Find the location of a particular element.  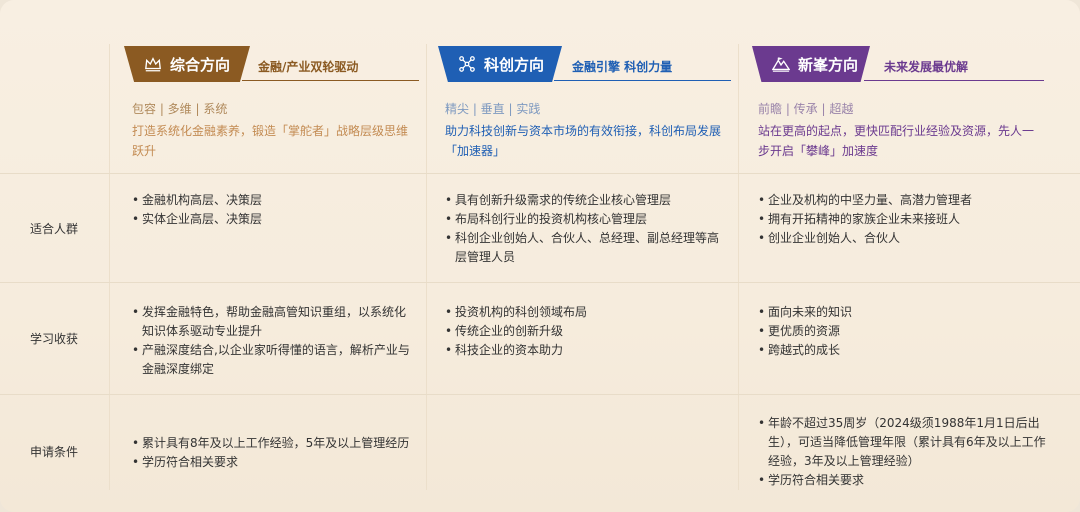

direction-description: 站在更高的起点，更快匹配行业经验及资源，先人一步开启「攀峰」加速度 is located at coordinates (896, 141).